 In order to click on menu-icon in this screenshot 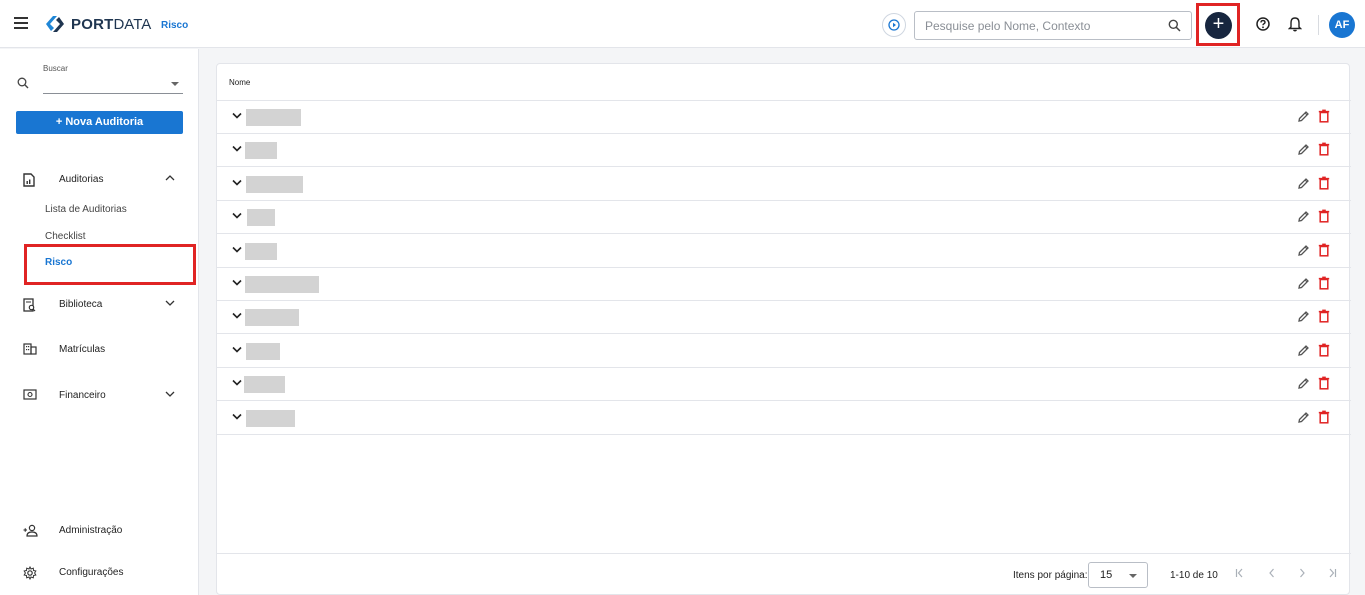, I will do `click(21, 23)`.